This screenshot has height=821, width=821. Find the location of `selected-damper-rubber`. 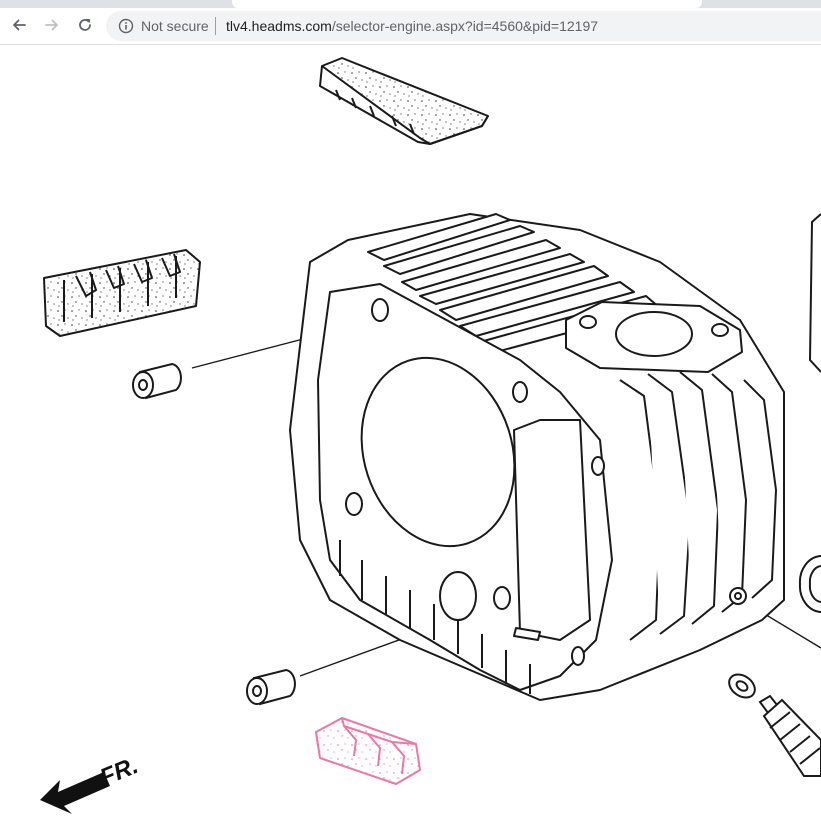

selected-damper-rubber is located at coordinates (368, 751).